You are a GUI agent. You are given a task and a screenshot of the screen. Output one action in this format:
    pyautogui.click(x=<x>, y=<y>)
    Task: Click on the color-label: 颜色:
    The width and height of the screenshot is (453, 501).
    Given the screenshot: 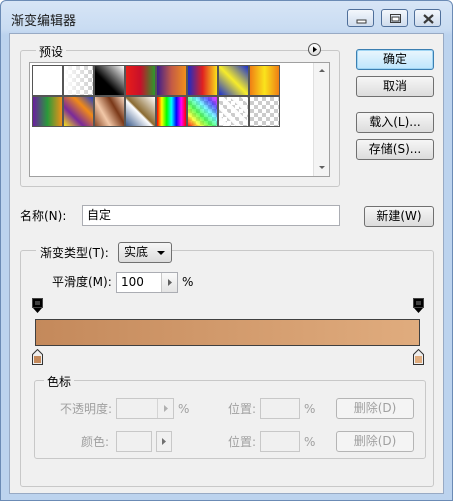 What is the action you would take?
    pyautogui.click(x=95, y=442)
    